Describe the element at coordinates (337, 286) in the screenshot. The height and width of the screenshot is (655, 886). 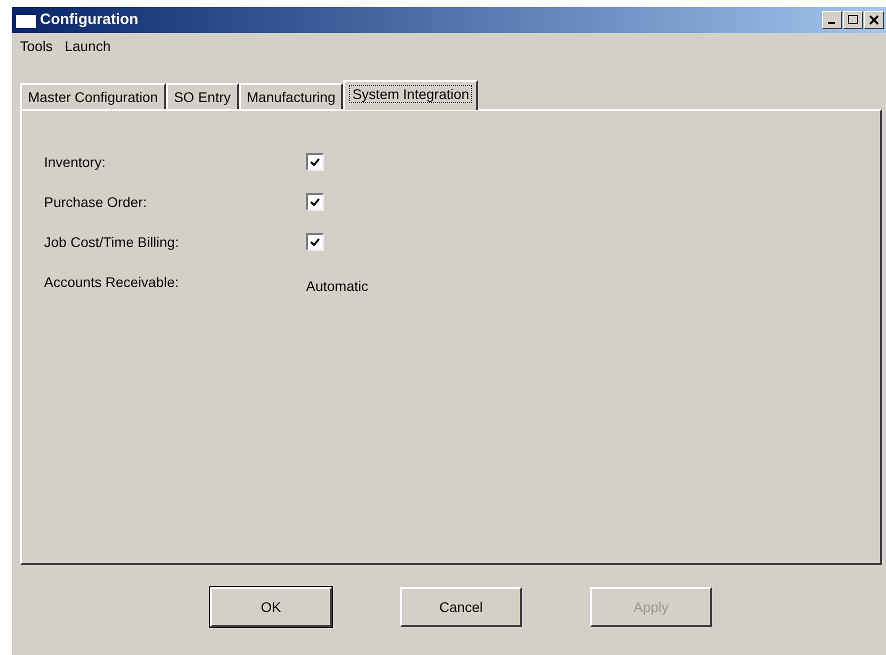
I see `field-value: Automatic` at that location.